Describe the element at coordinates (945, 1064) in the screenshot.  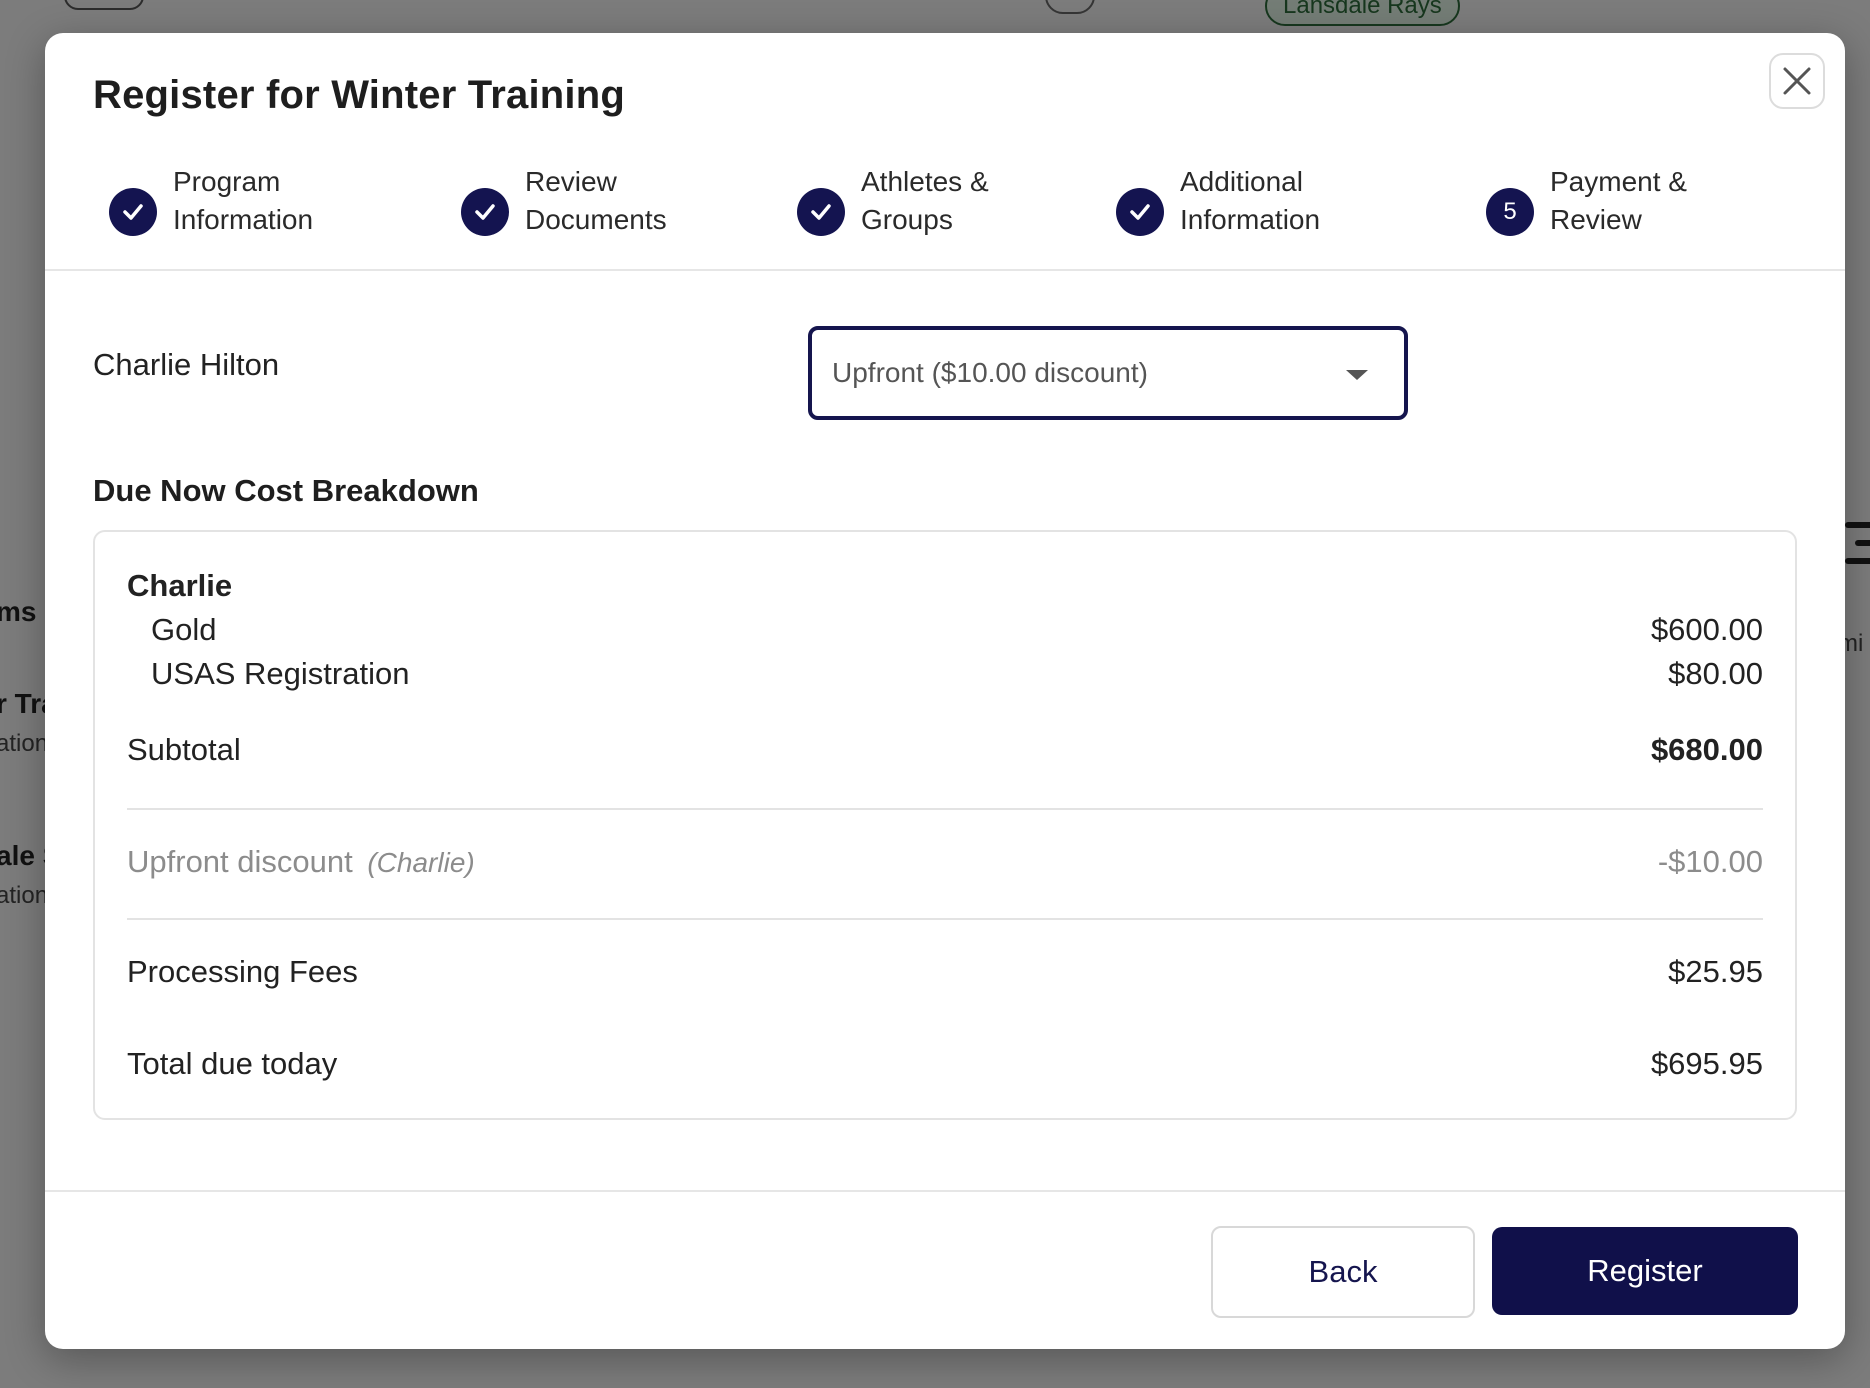
I see `total-row: Total due today $695.95` at that location.